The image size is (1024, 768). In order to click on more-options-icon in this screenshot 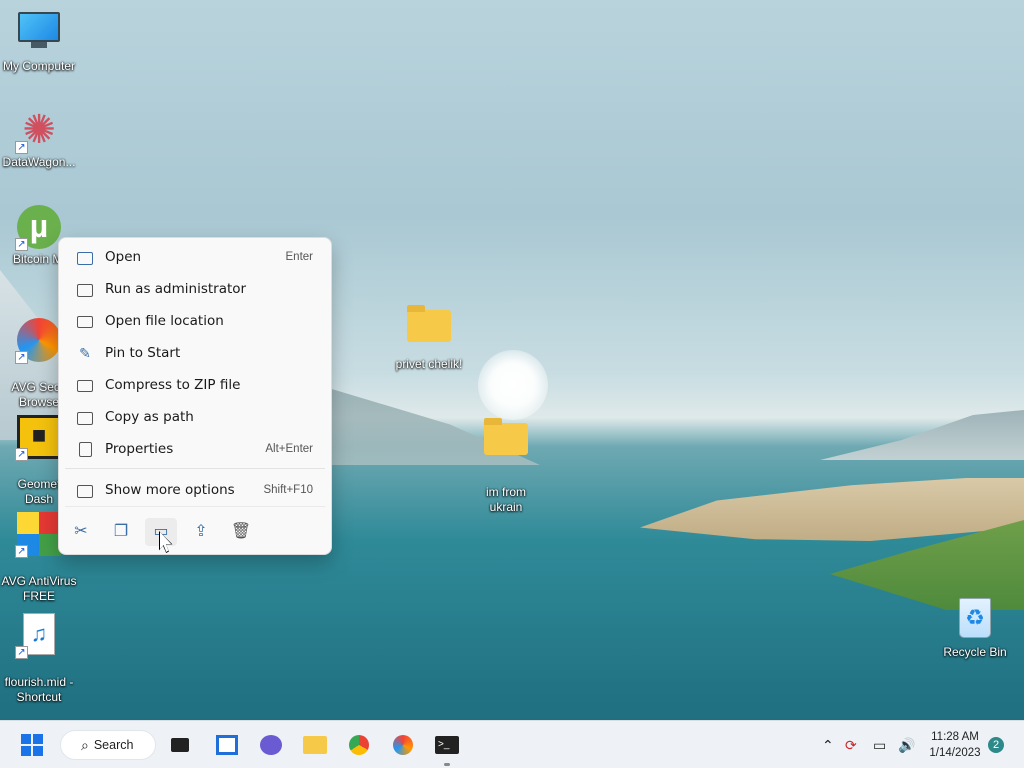, I will do `click(85, 490)`.